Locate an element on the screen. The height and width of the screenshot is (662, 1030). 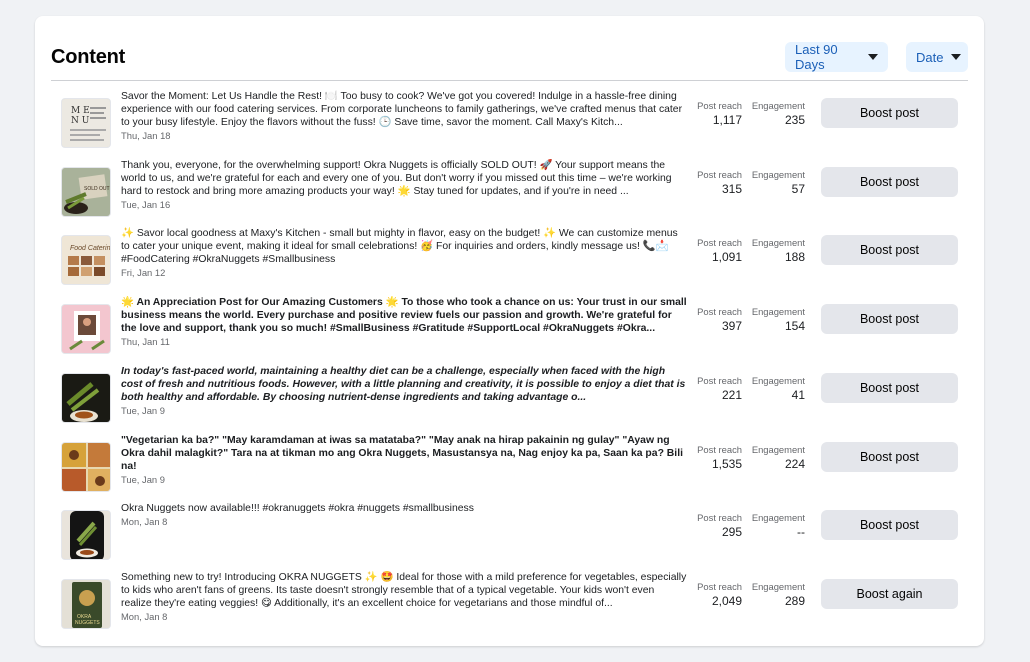
engagement-value: -- is located at coordinates (801, 532).